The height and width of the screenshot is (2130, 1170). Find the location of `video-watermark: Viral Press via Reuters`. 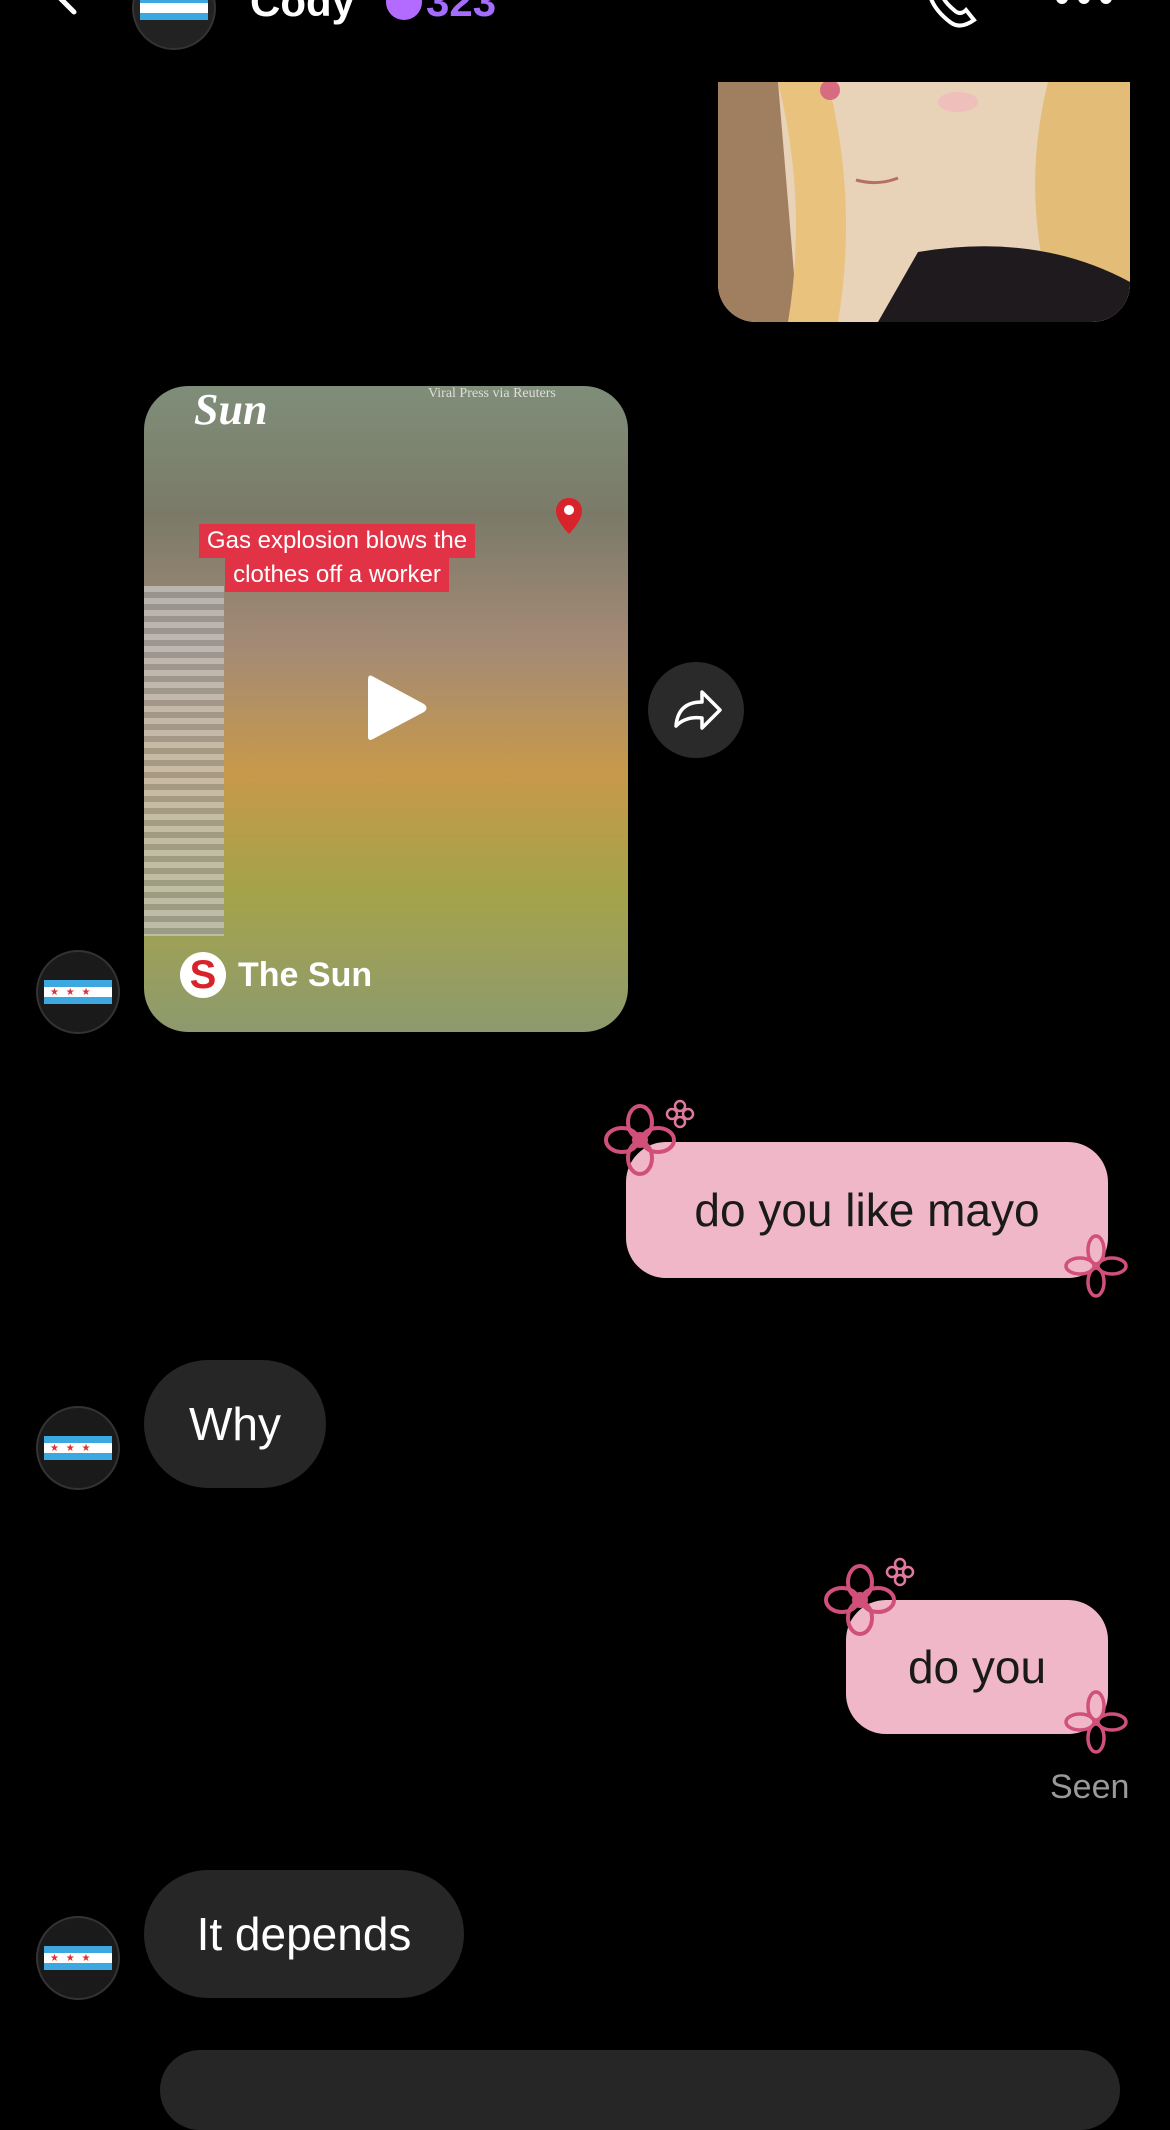

video-watermark: Viral Press via Reuters is located at coordinates (492, 393).